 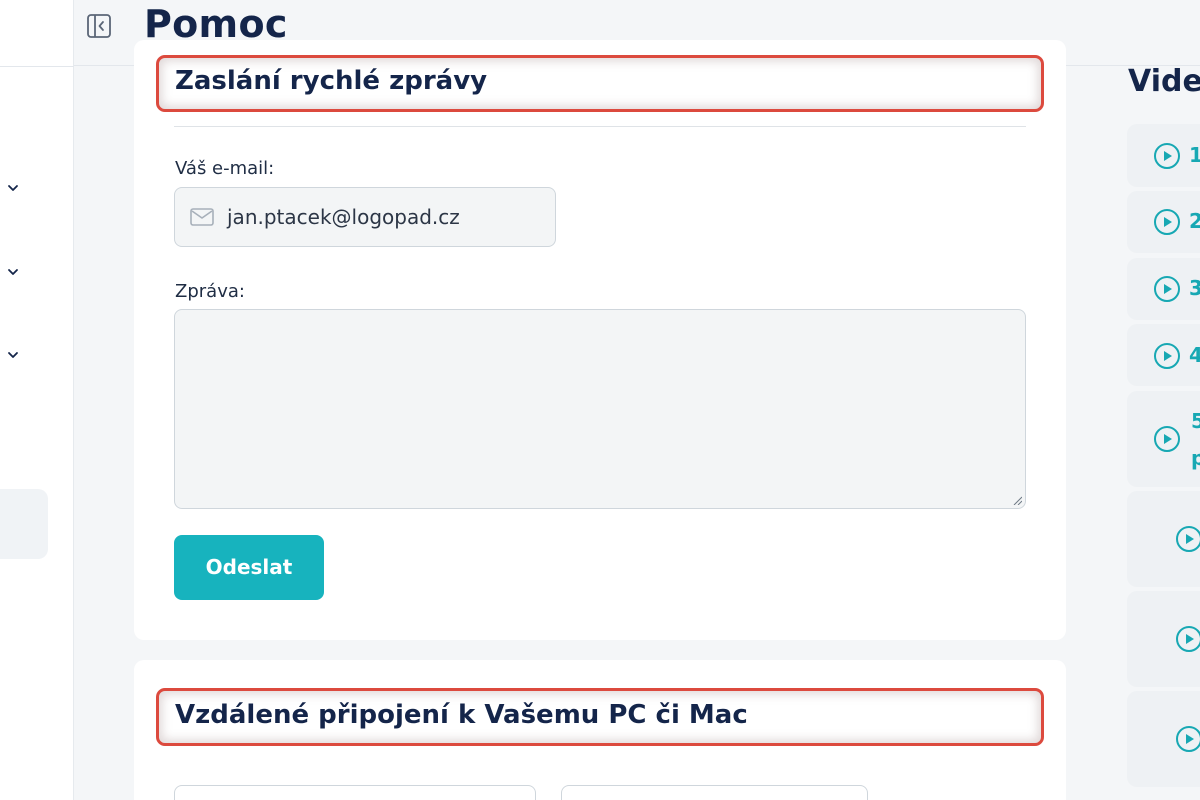 What do you see at coordinates (1194, 355) in the screenshot?
I see `video-number: 4` at bounding box center [1194, 355].